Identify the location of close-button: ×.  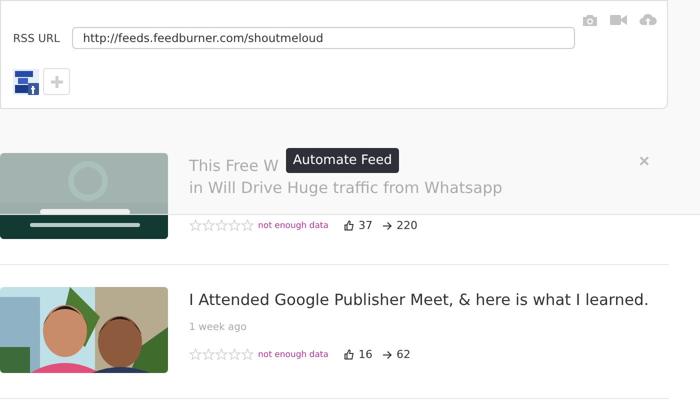
(644, 161).